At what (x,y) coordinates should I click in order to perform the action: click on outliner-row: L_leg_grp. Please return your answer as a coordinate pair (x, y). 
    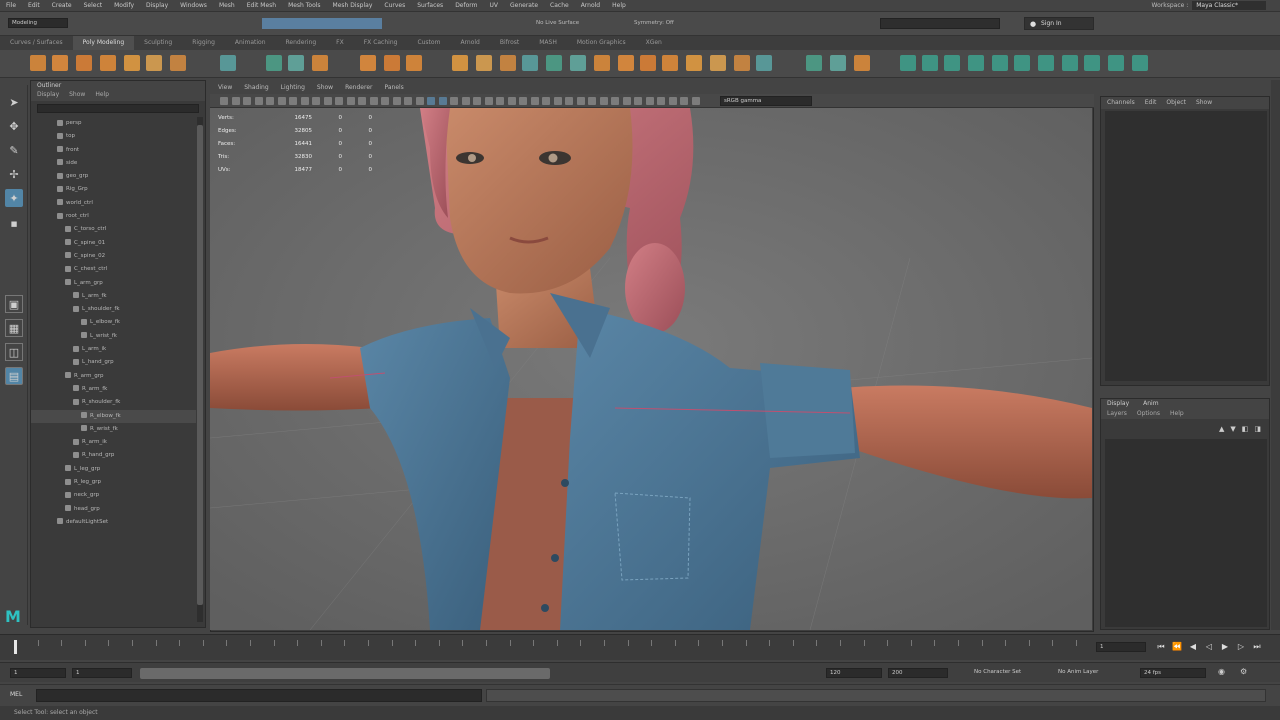
    Looking at the image, I should click on (113, 469).